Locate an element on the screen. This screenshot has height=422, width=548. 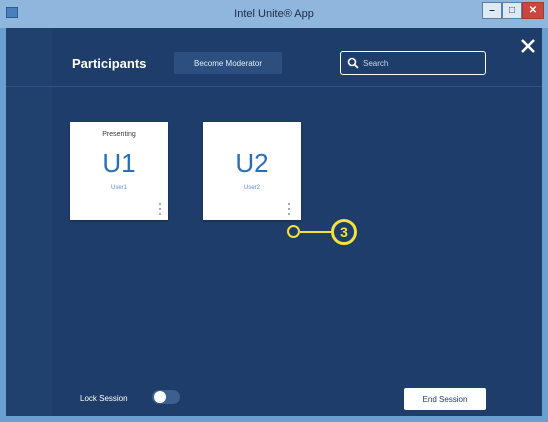
lock-session-label: Lock Session is located at coordinates (104, 398).